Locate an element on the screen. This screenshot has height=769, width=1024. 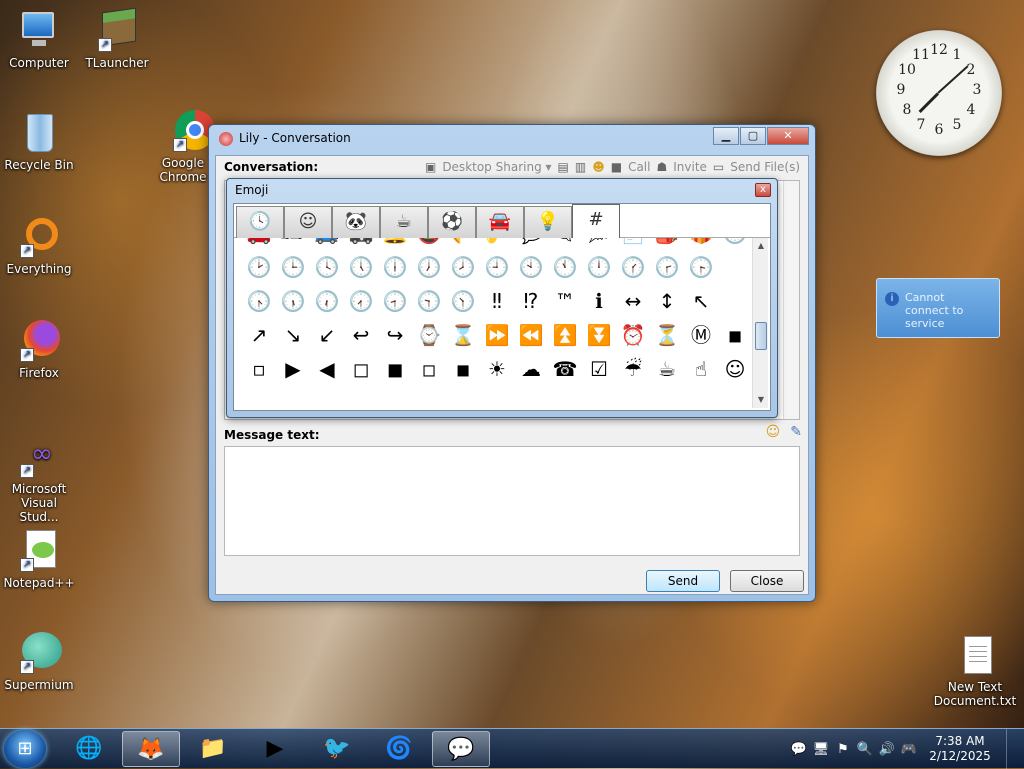
emoji-cell: 🏎 is located at coordinates (293, 244).